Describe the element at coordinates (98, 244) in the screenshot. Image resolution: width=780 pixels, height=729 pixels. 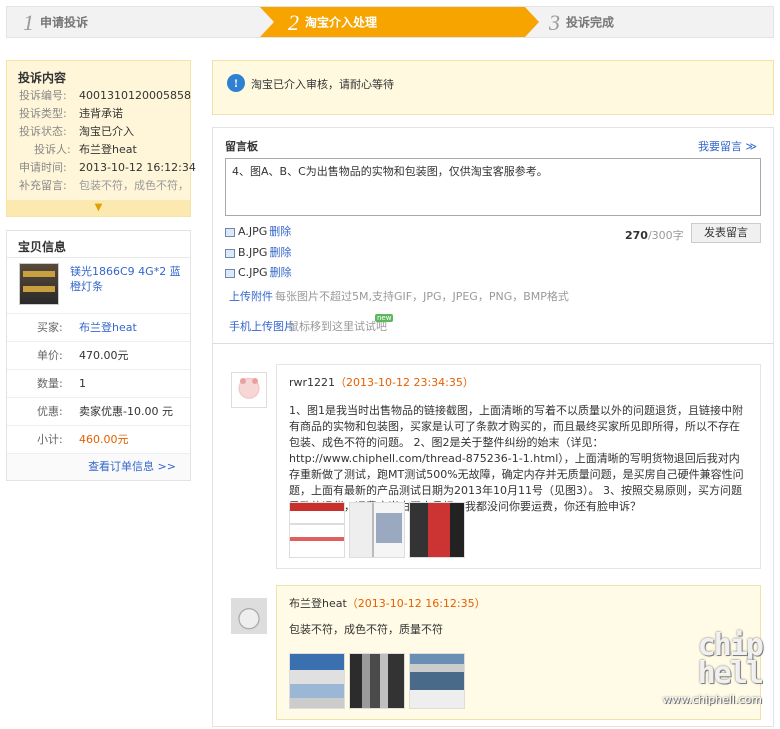
I see `item-title: 宝贝信息` at that location.